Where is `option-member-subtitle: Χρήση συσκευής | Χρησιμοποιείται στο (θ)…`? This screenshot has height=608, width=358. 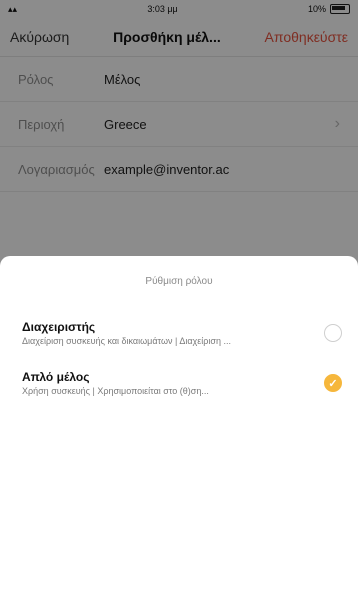 option-member-subtitle: Χρήση συσκευής | Χρησιμοποιείται στο (θ)… is located at coordinates (115, 391).